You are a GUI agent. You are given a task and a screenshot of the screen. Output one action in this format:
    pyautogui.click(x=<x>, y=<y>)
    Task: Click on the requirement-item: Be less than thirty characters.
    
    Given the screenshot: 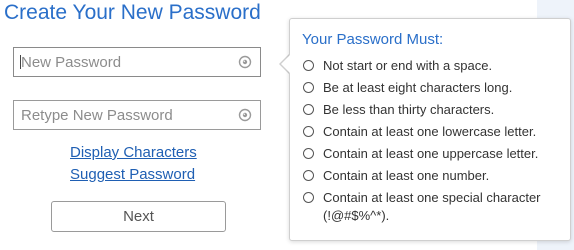 What is the action you would take?
    pyautogui.click(x=421, y=112)
    